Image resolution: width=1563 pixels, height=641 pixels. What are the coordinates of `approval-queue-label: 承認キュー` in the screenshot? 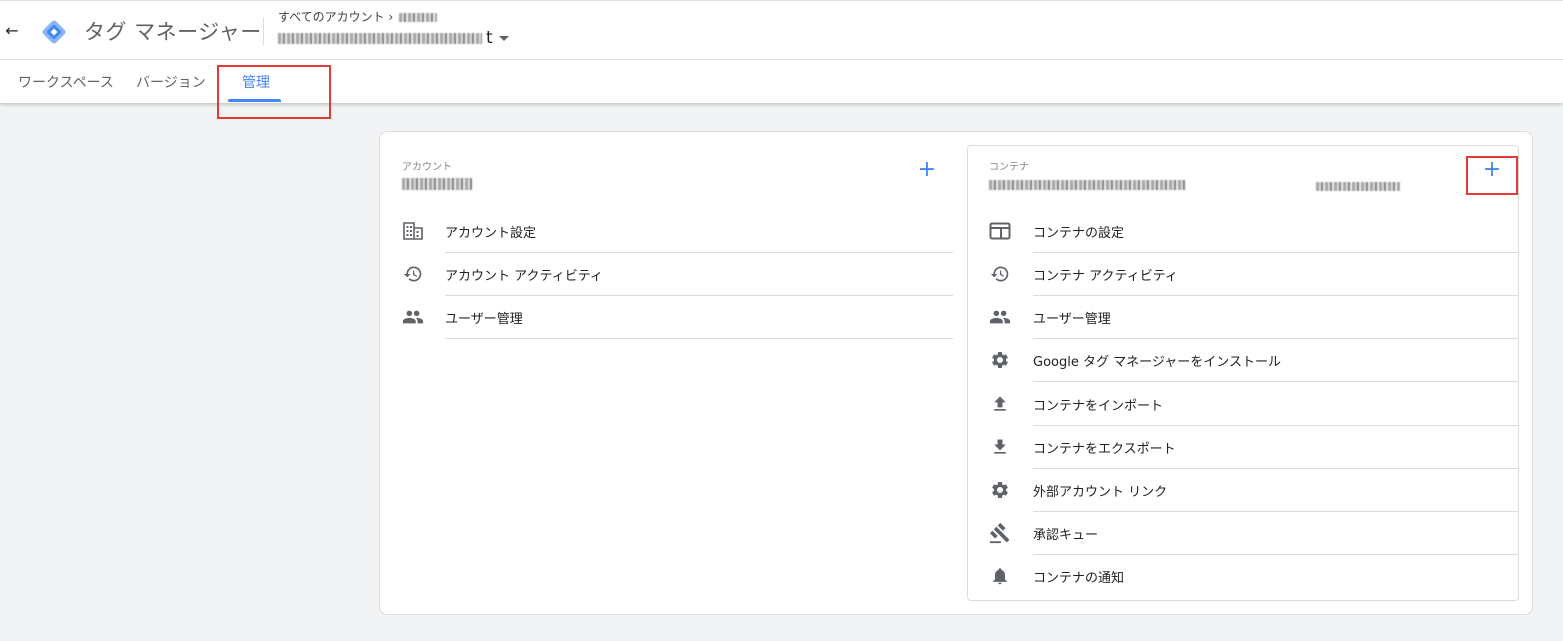 It's located at (1066, 535).